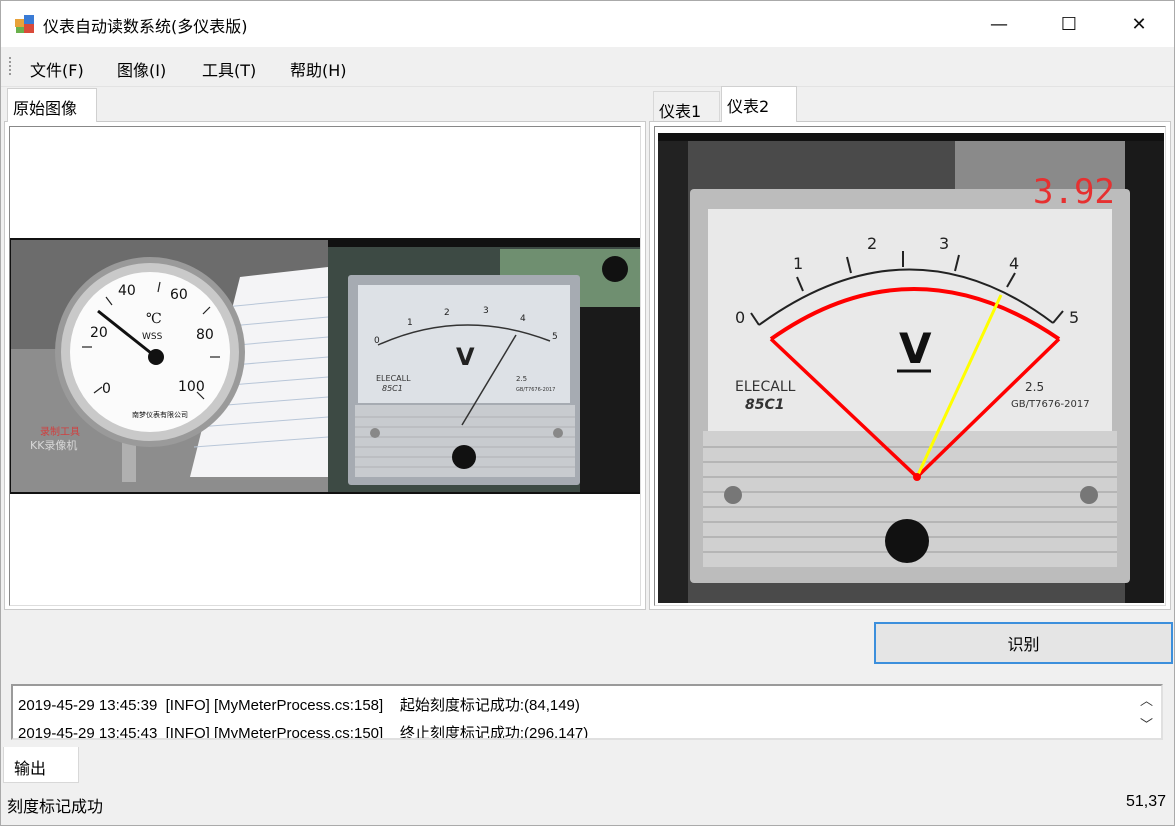 The width and height of the screenshot is (1175, 826). What do you see at coordinates (191, 387) in the screenshot?
I see `thermo-tick-100: 100` at bounding box center [191, 387].